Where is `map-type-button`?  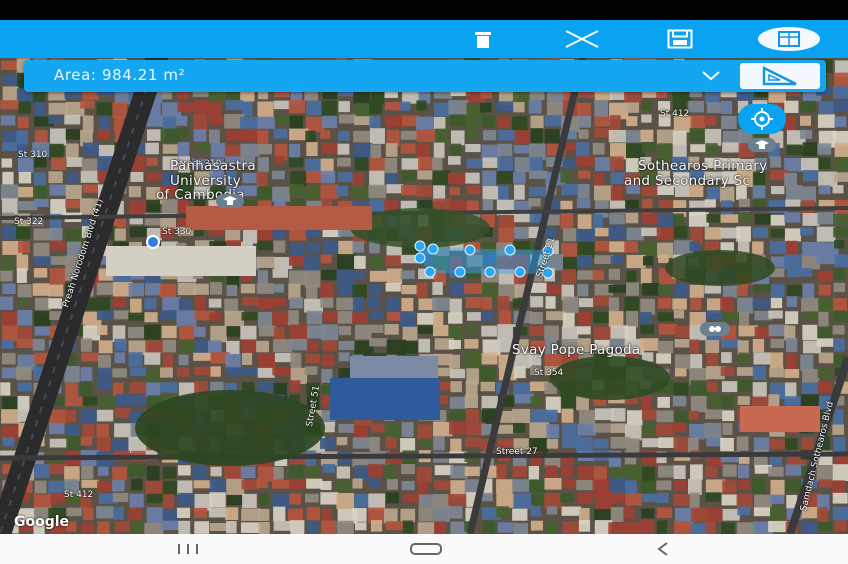
map-type-button is located at coordinates (789, 39).